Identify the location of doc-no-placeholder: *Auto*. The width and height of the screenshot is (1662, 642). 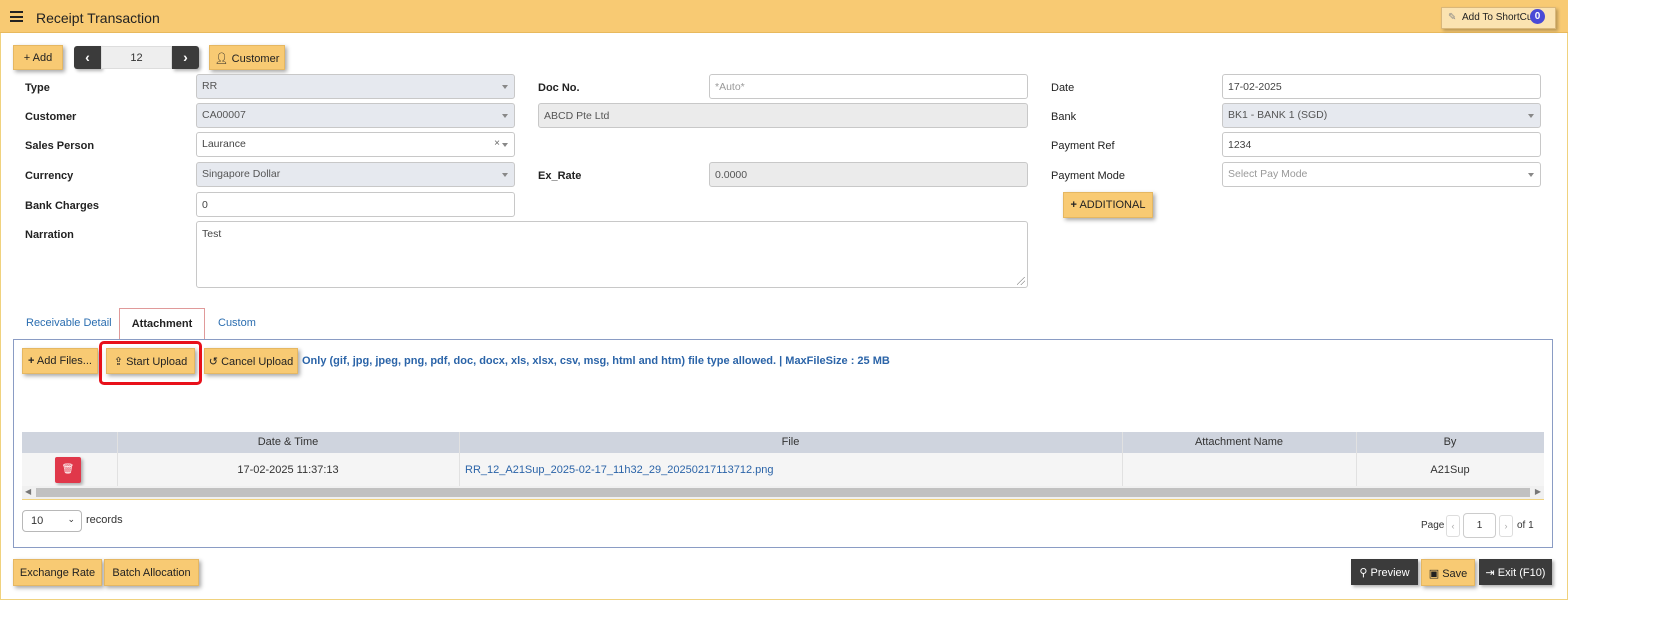
(730, 87).